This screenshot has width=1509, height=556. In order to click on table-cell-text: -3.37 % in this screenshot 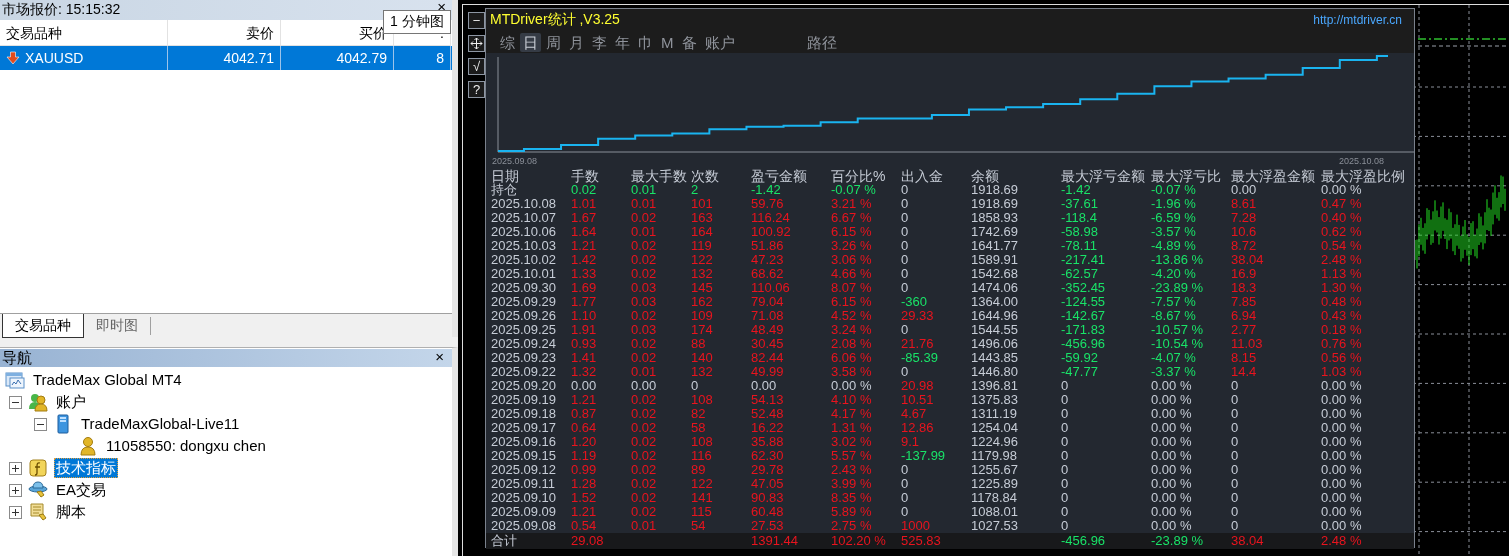, I will do `click(1174, 372)`.